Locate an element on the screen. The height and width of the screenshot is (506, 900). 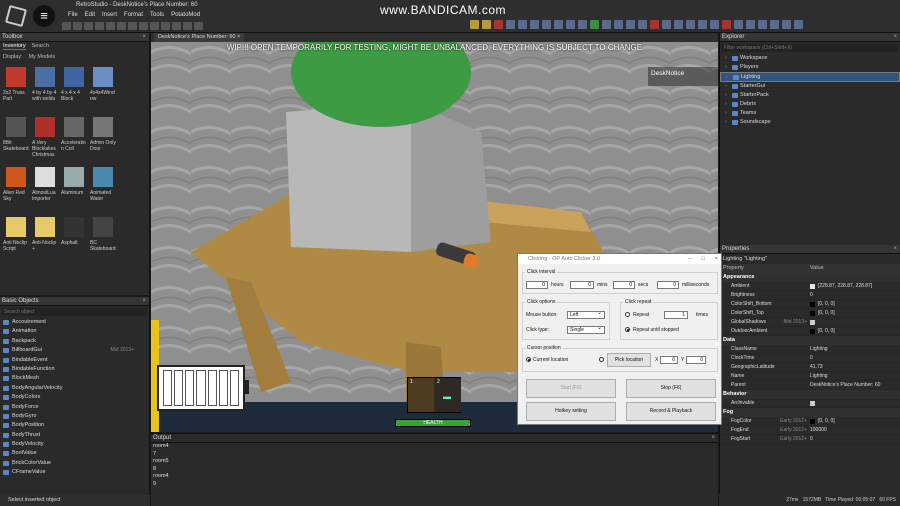
material-icon is located at coordinates (618, 24).